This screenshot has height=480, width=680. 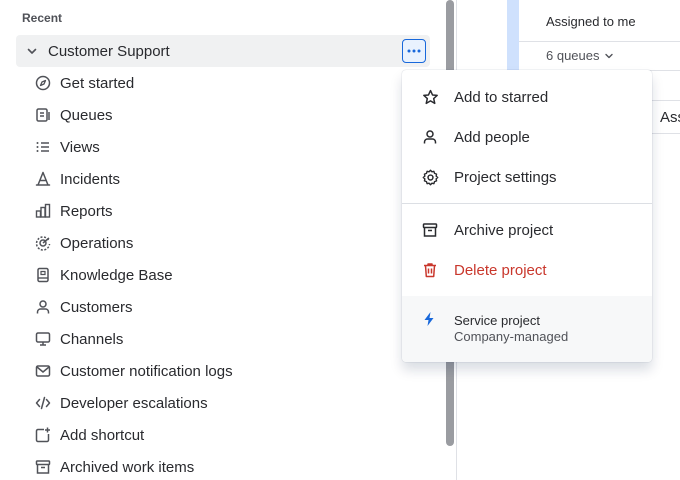 I want to click on queues-toggle: 6 queues, so click(x=580, y=55).